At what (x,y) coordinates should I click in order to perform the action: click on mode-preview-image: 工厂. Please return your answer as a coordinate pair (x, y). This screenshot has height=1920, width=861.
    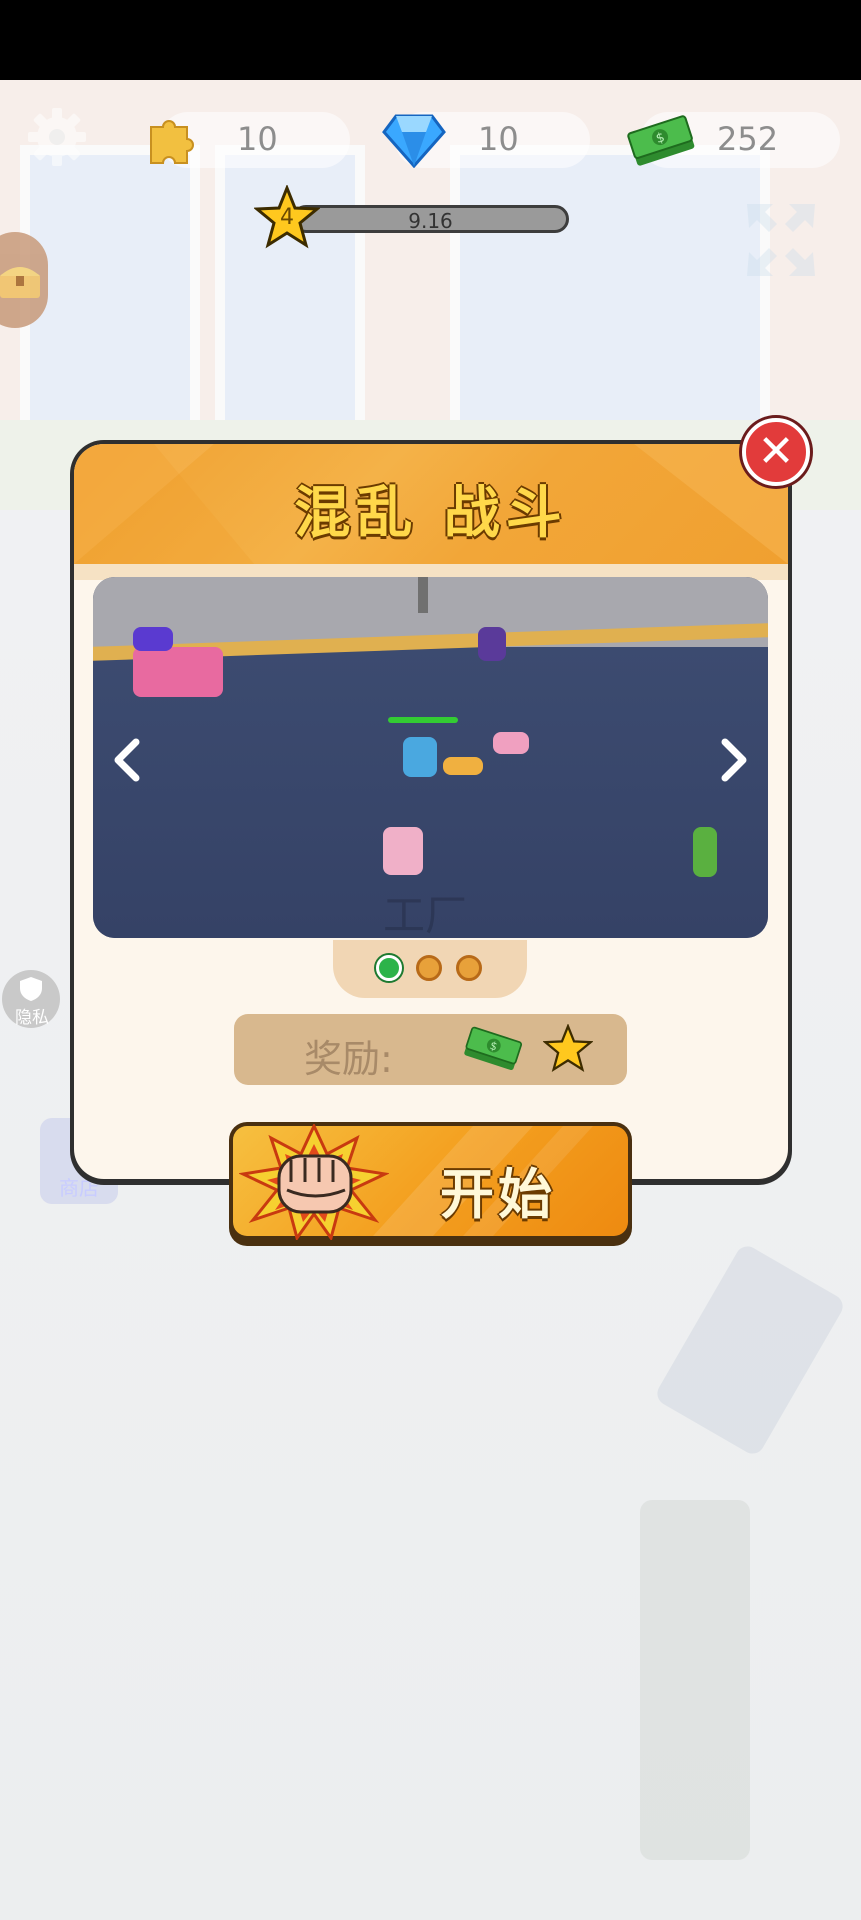
    Looking at the image, I should click on (430, 757).